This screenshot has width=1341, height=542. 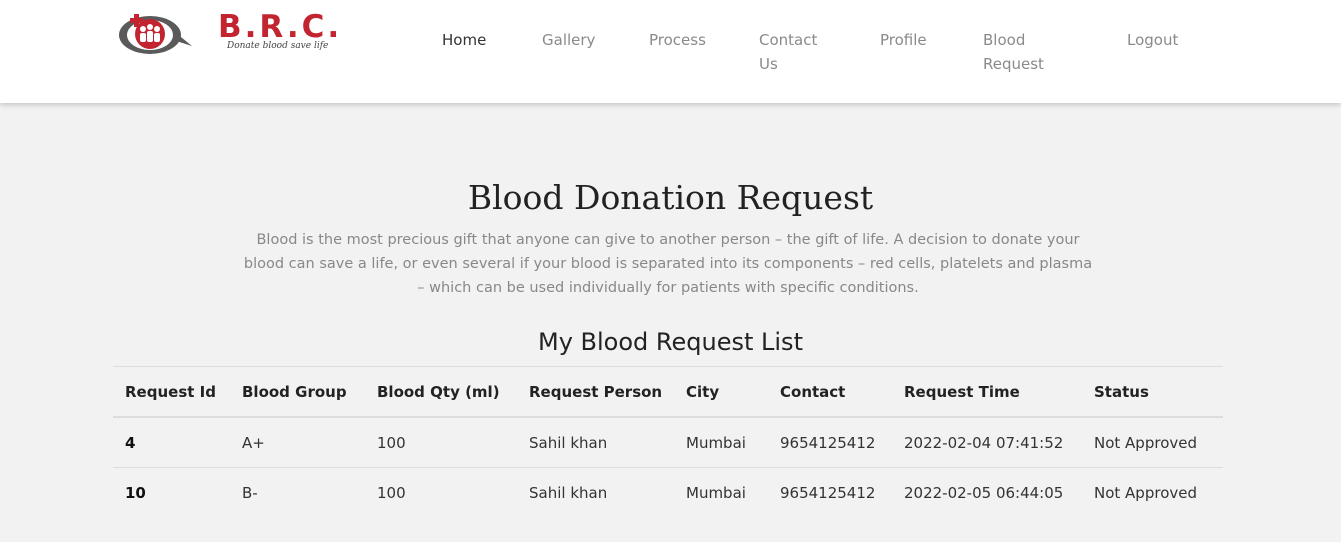 What do you see at coordinates (171, 392) in the screenshot?
I see `col-request-id: Request Id` at bounding box center [171, 392].